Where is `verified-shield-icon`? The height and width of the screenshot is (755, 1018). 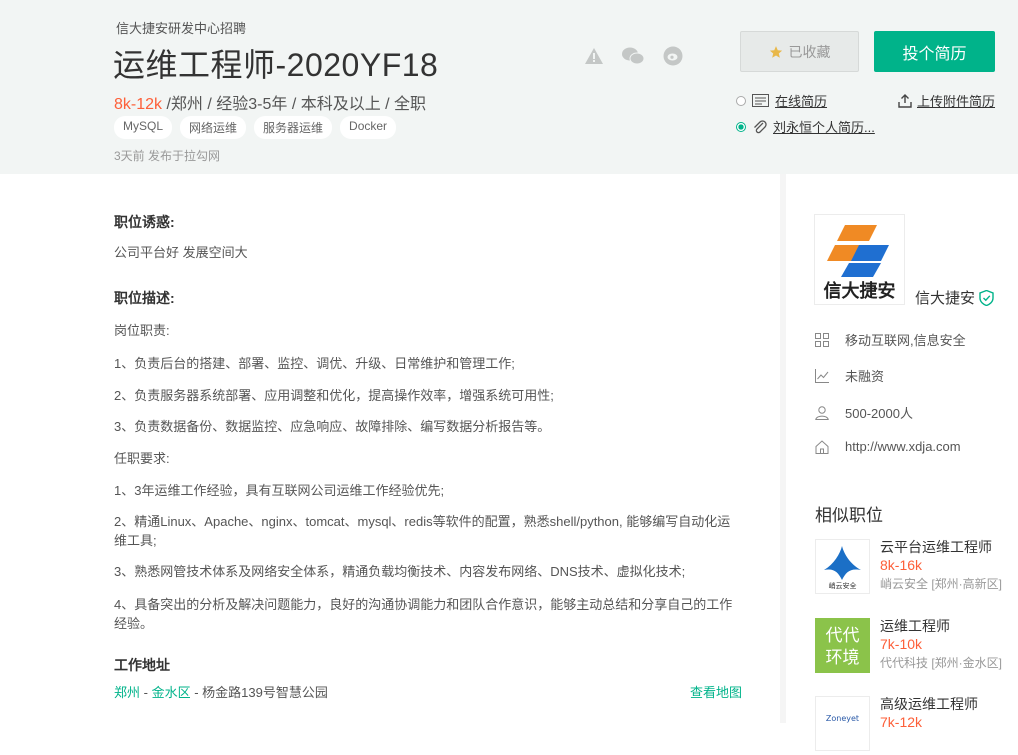 verified-shield-icon is located at coordinates (986, 297).